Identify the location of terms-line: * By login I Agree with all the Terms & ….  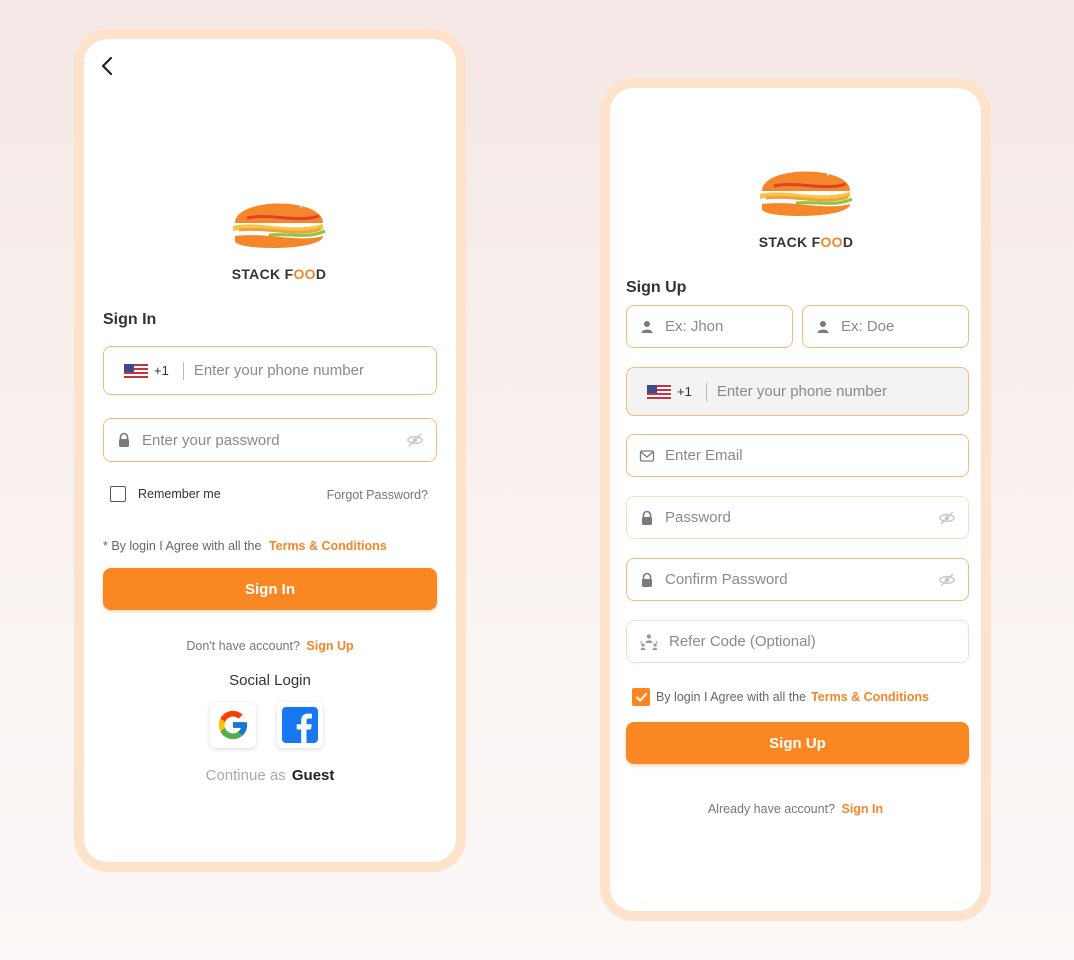
(245, 546).